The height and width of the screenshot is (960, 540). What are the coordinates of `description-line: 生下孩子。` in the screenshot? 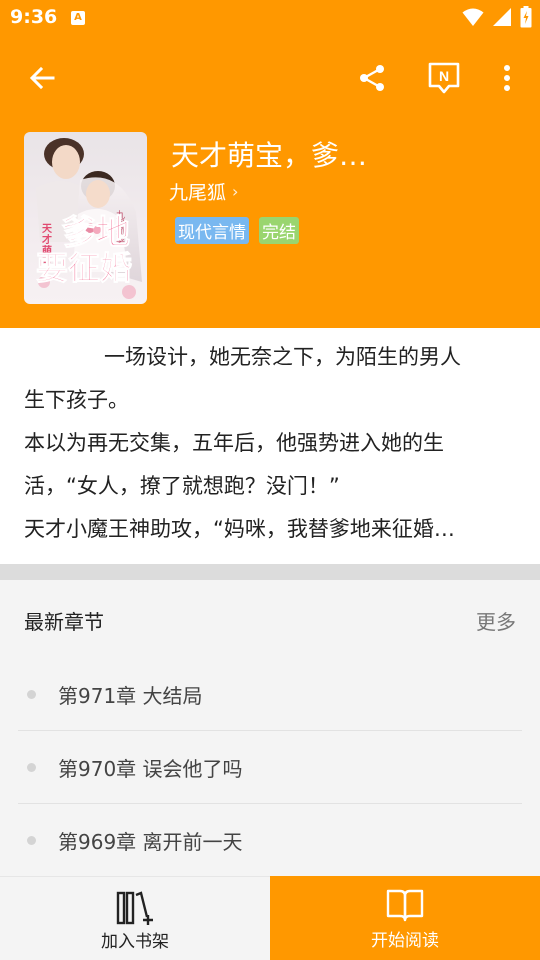 It's located at (76, 400).